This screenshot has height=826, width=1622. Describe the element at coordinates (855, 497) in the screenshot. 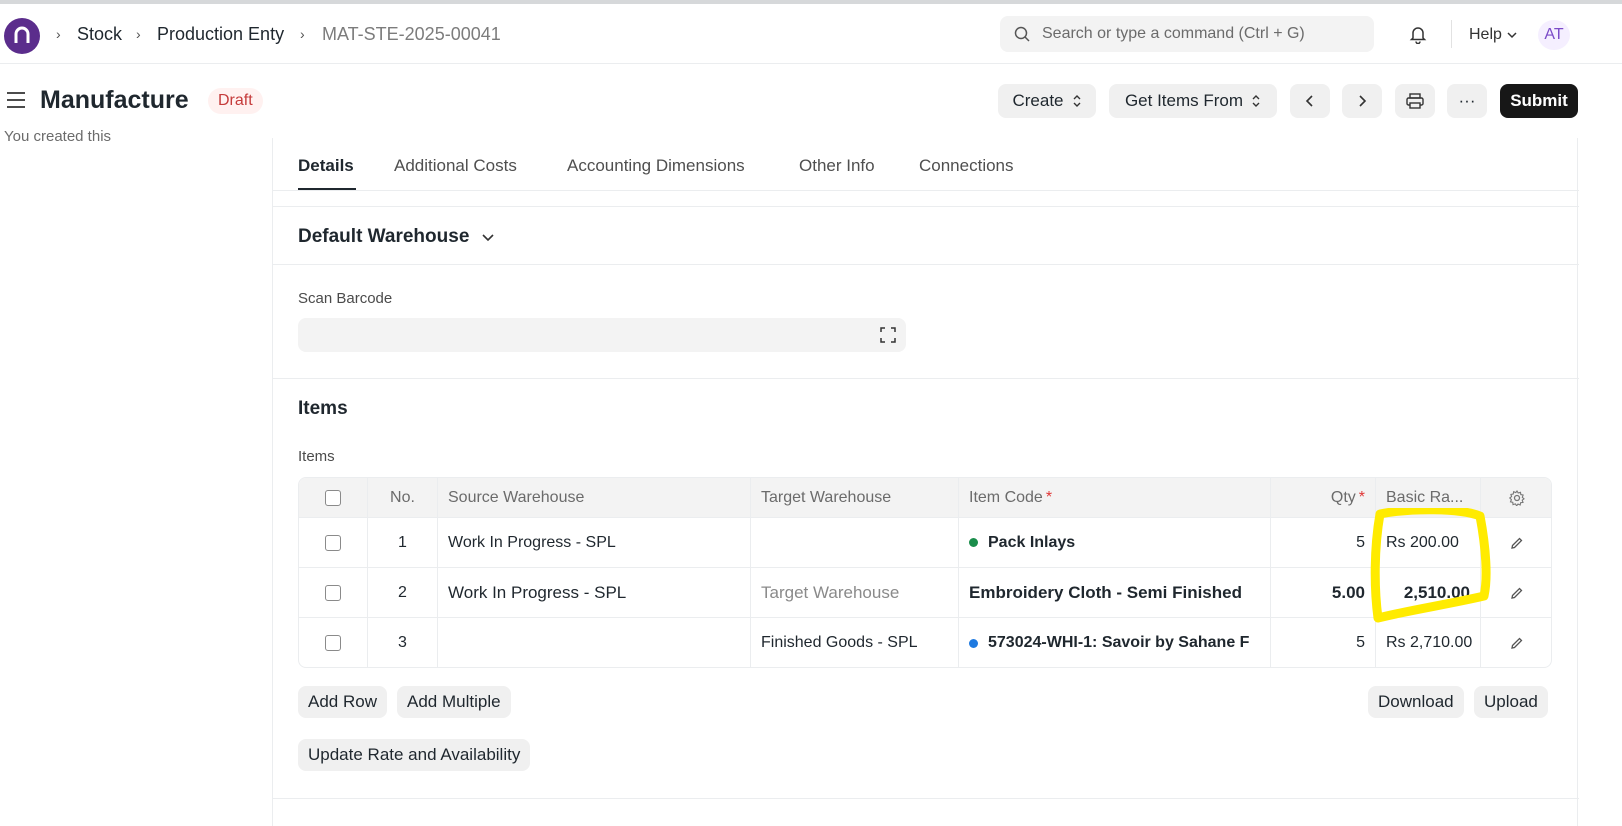

I see `header-target-warehouse: Target Warehouse` at that location.